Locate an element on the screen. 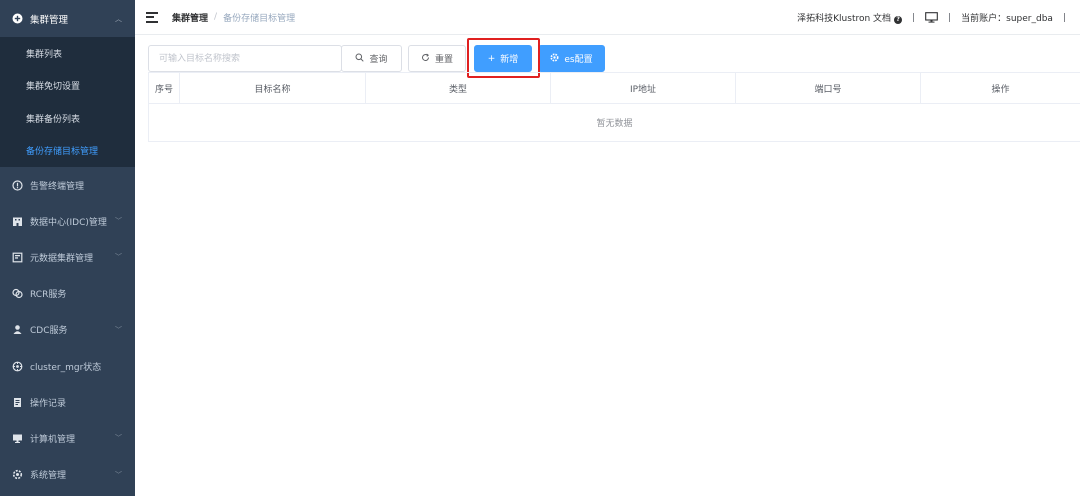 The height and width of the screenshot is (496, 1080). column-header-actions: 操作 is located at coordinates (1000, 89).